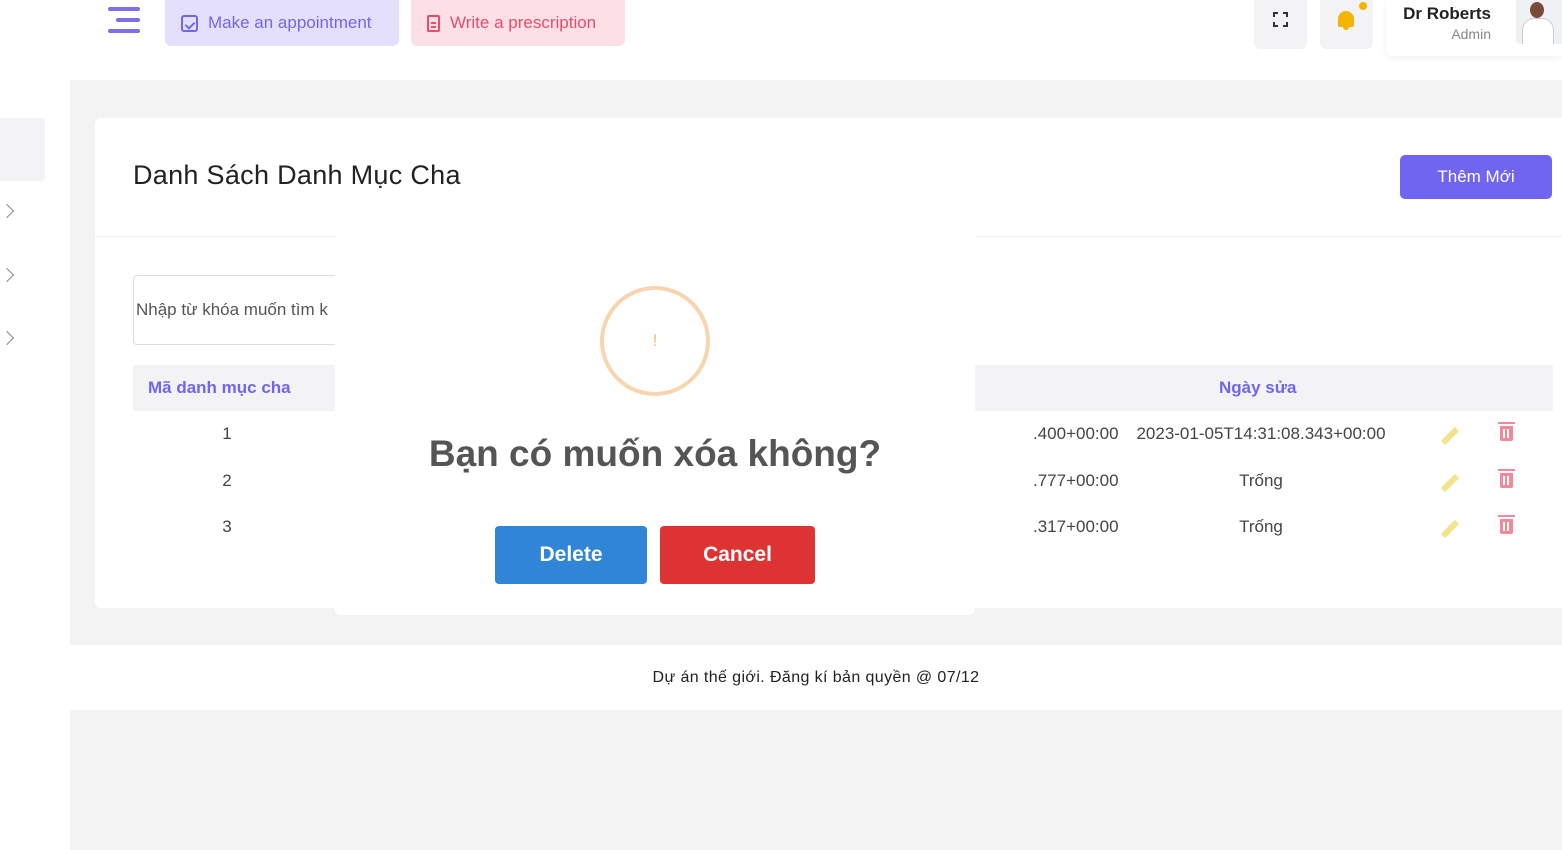 This screenshot has height=850, width=1562. Describe the element at coordinates (1471, 34) in the screenshot. I see `user-role: Admin` at that location.